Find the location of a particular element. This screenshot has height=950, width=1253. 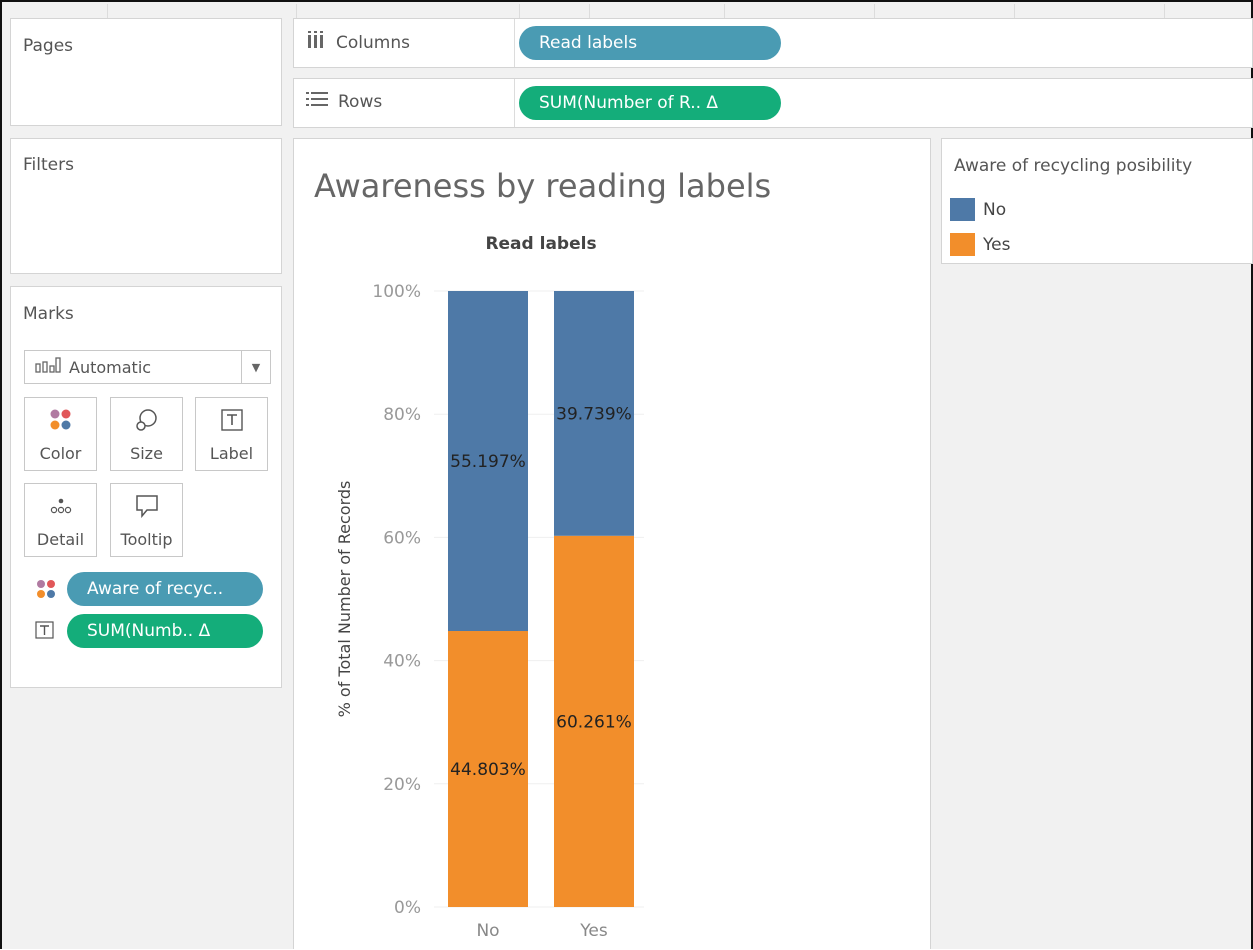

legend-title: Aware of recycling posibility is located at coordinates (1073, 166).